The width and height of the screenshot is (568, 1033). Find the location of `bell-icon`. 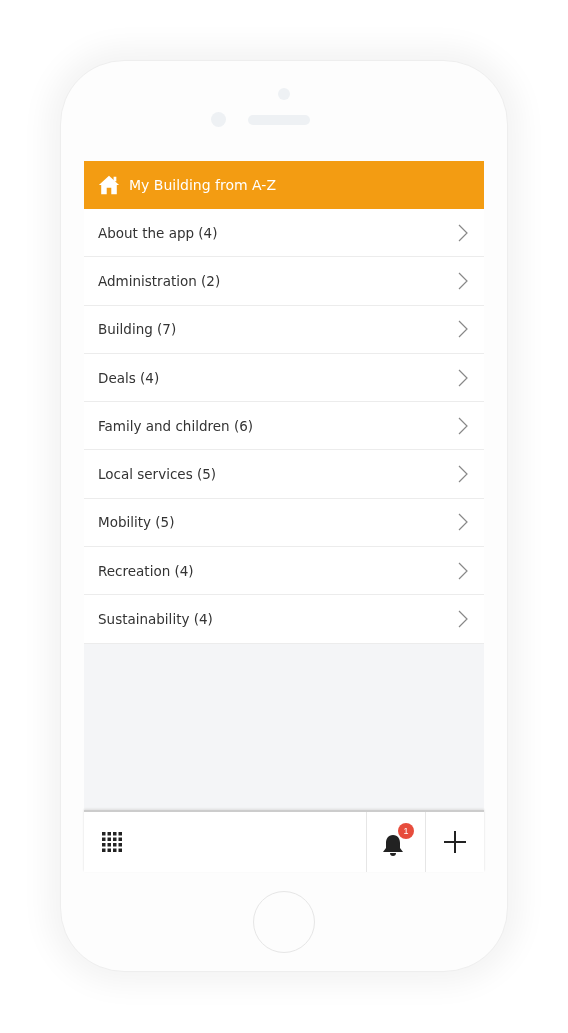

bell-icon is located at coordinates (393, 845).